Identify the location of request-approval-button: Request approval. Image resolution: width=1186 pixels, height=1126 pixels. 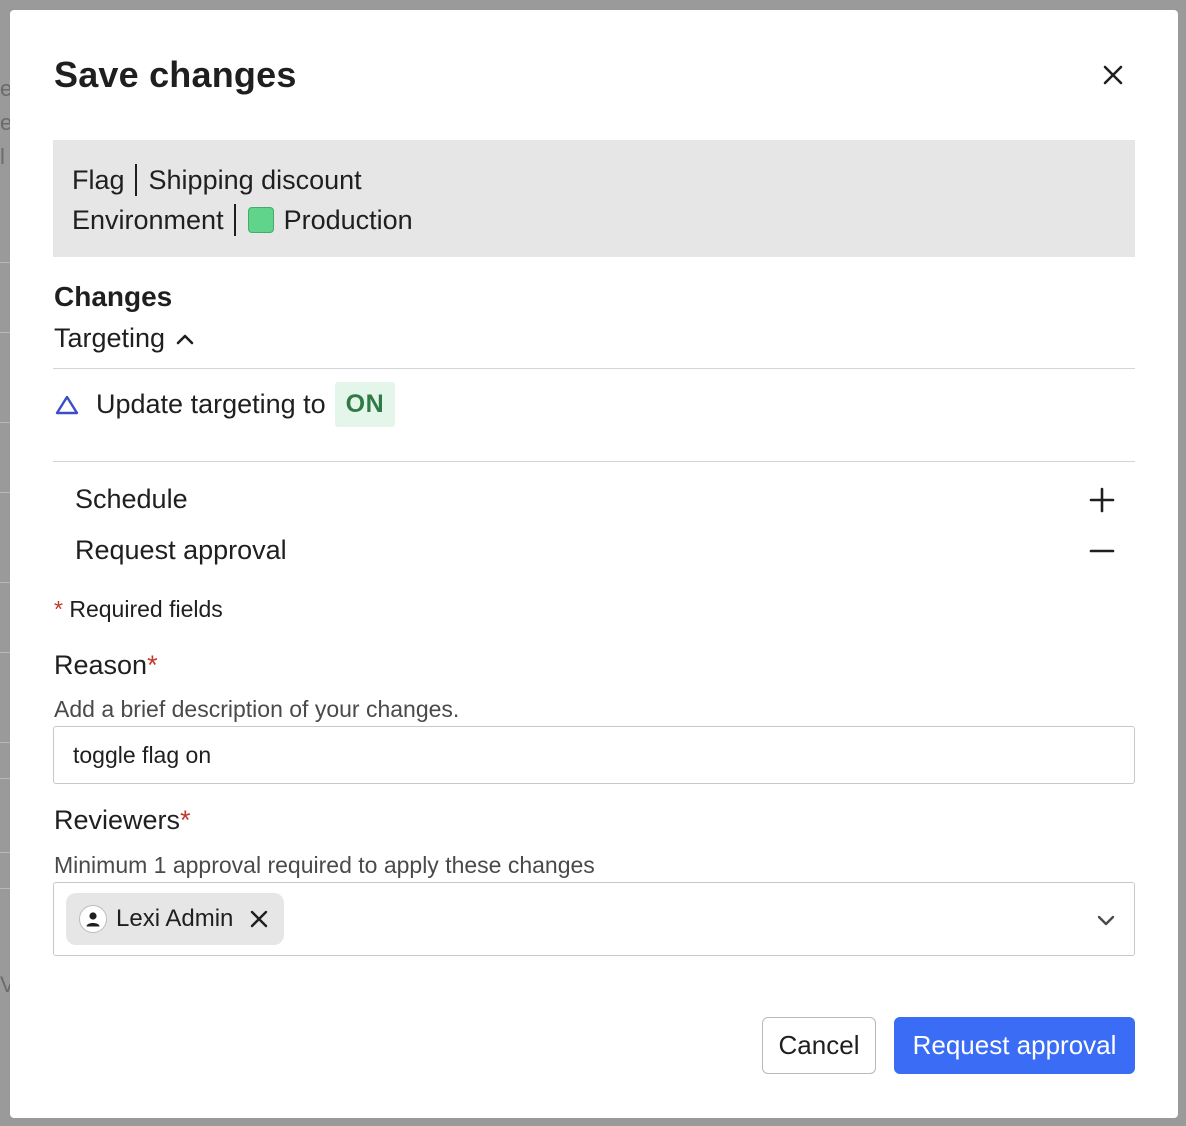
(1014, 1045).